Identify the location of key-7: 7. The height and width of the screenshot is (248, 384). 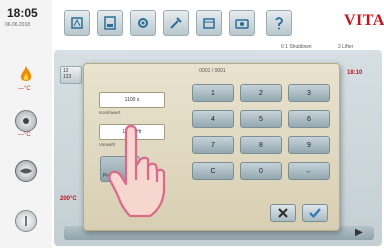
(213, 145).